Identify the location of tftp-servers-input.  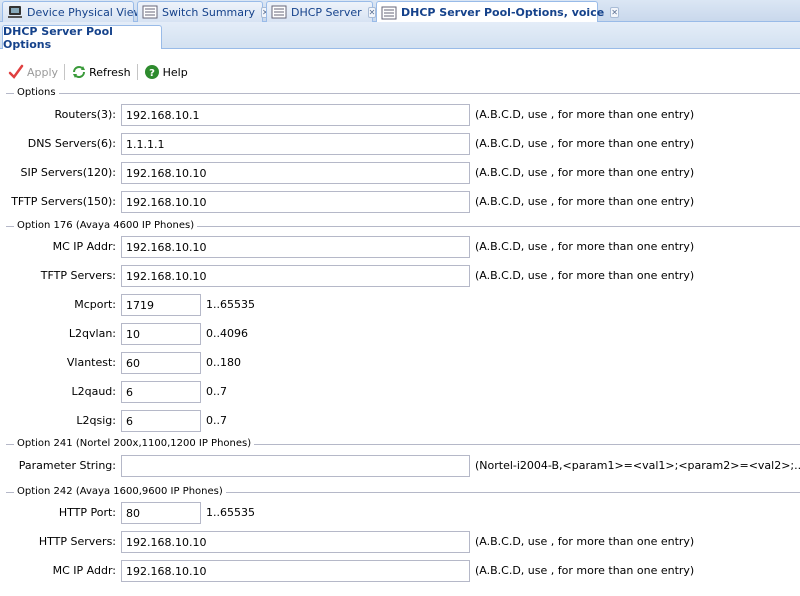
(295, 202).